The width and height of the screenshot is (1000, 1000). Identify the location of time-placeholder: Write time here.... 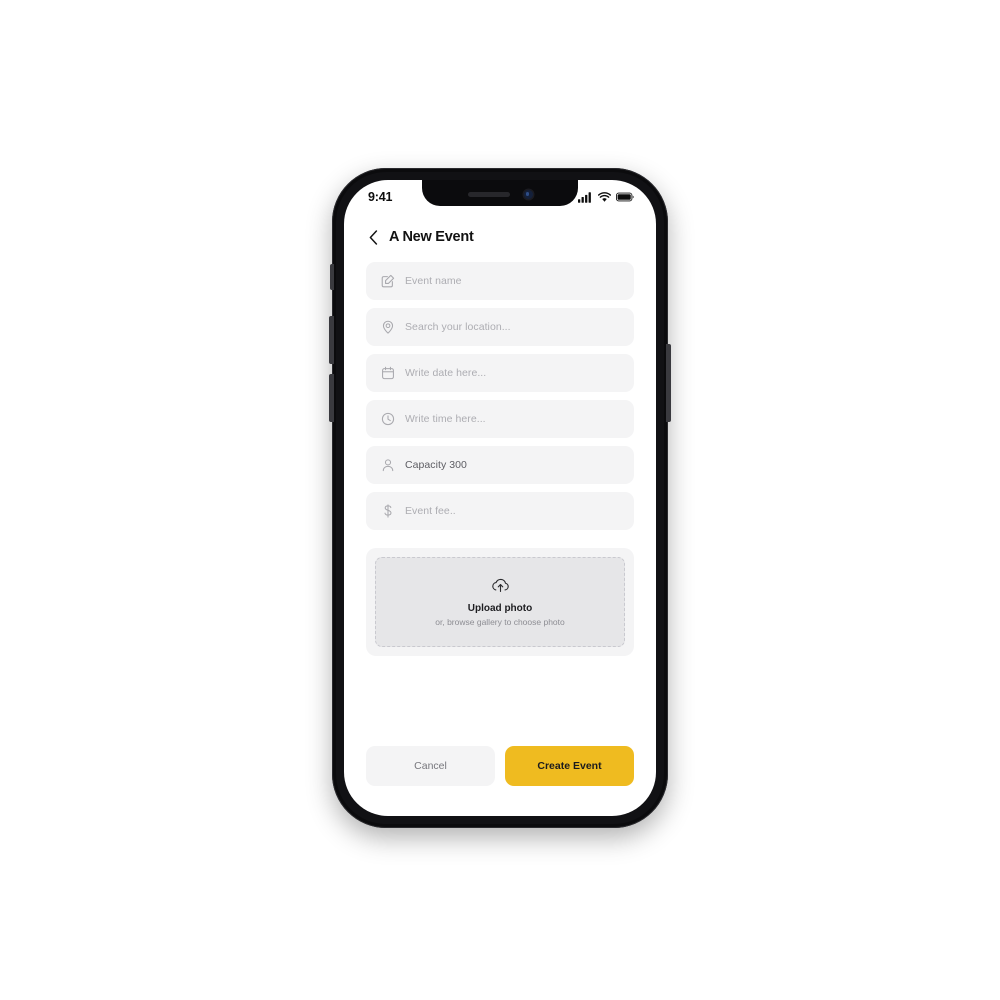
(445, 419).